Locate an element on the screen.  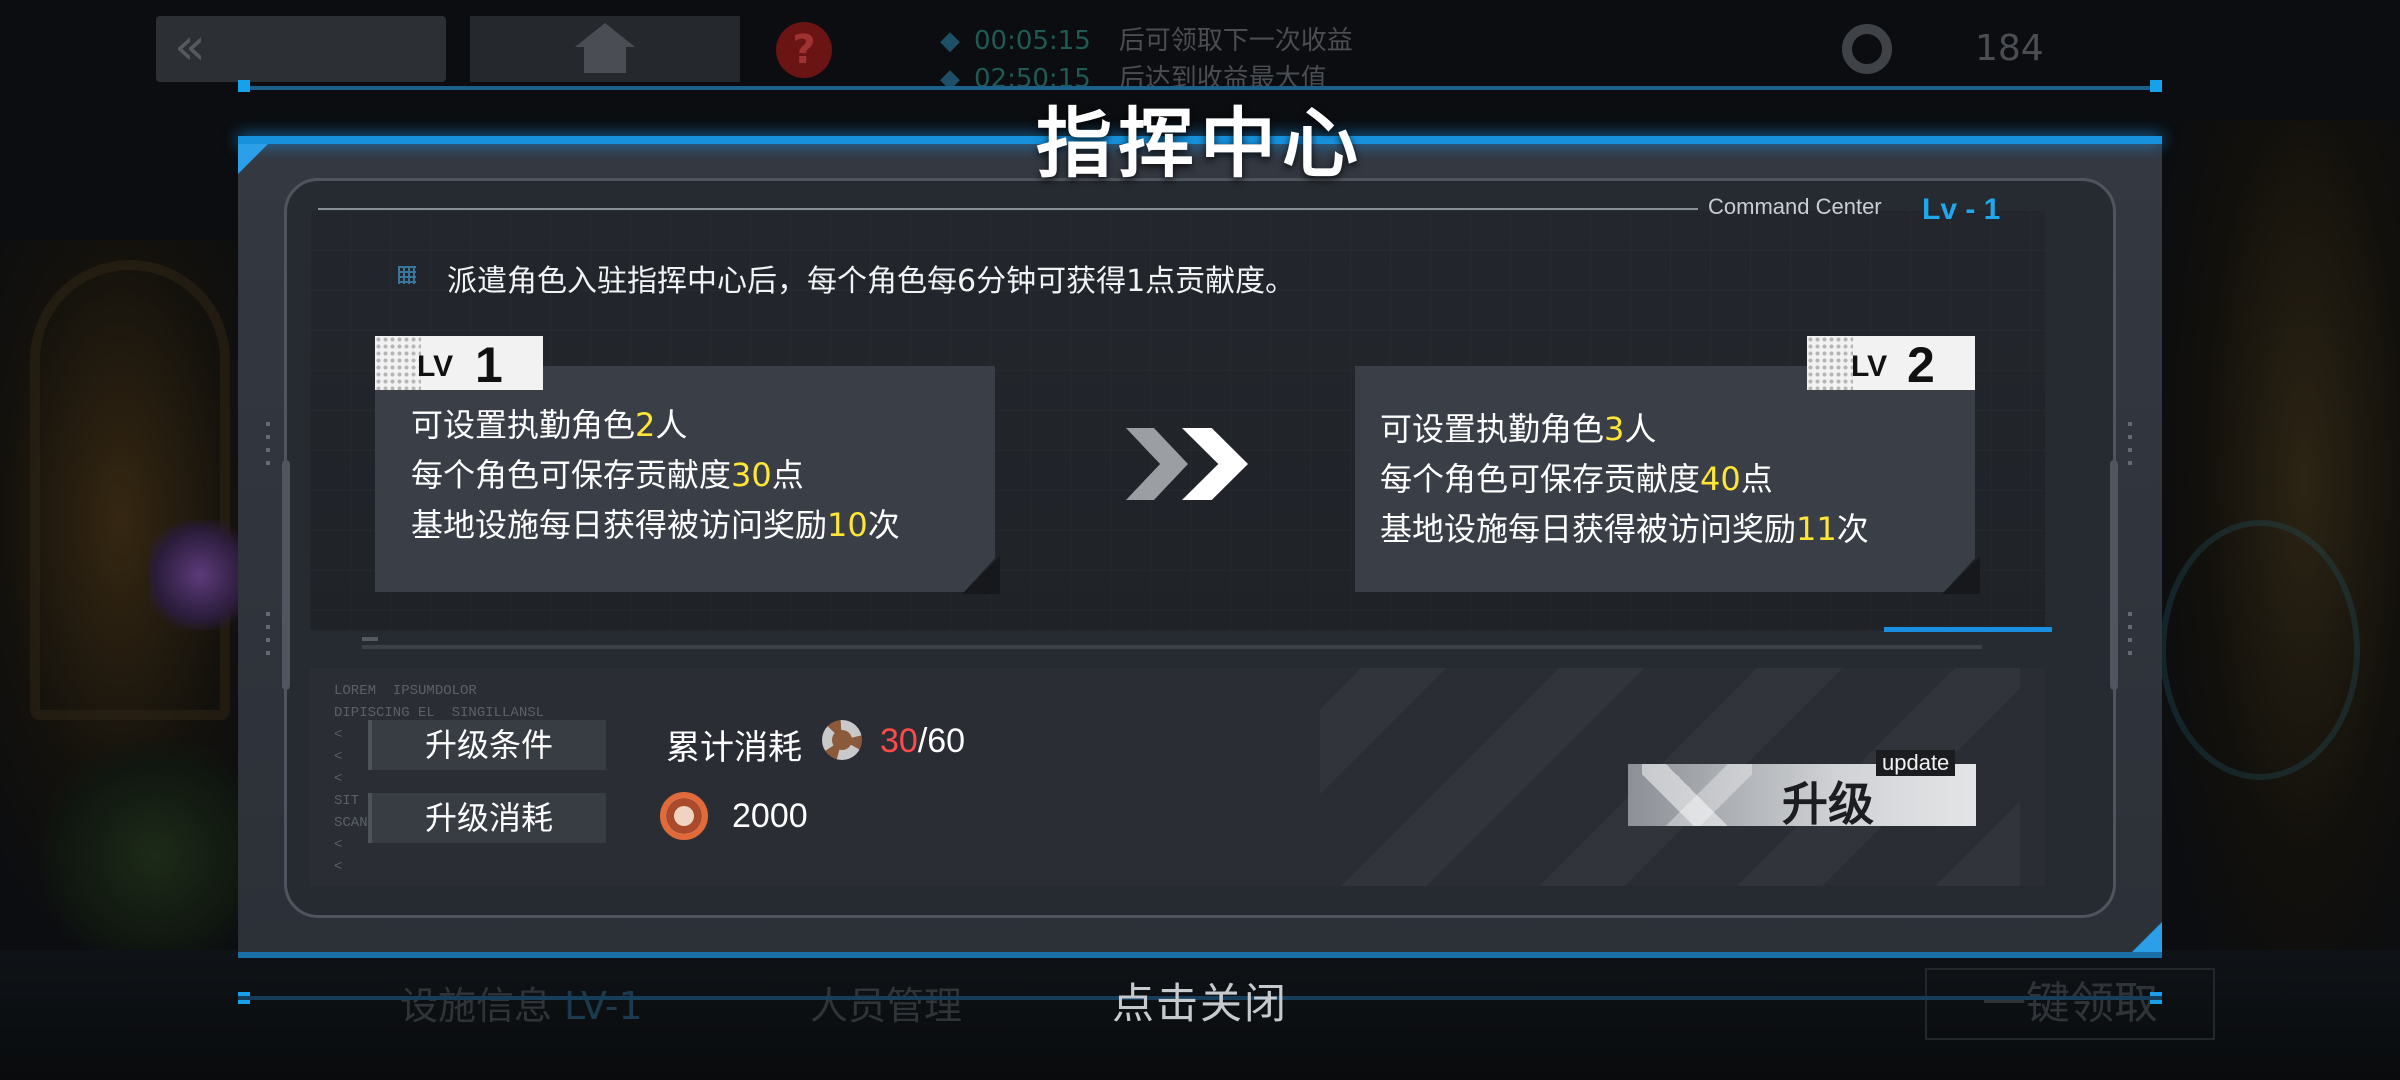
facility-description: 派遣角色入驻指挥中心后，每个角色每6分钟可获得1点贡献度。 is located at coordinates (871, 281).